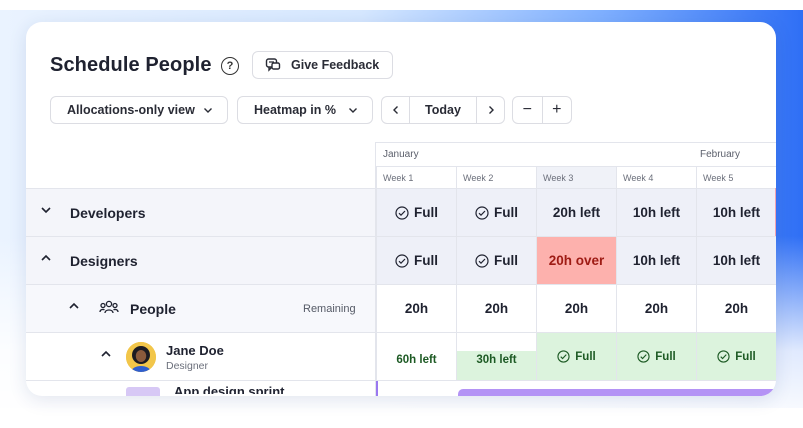 This screenshot has height=428, width=803. Describe the element at coordinates (375, 269) in the screenshot. I see `column-divider` at that location.